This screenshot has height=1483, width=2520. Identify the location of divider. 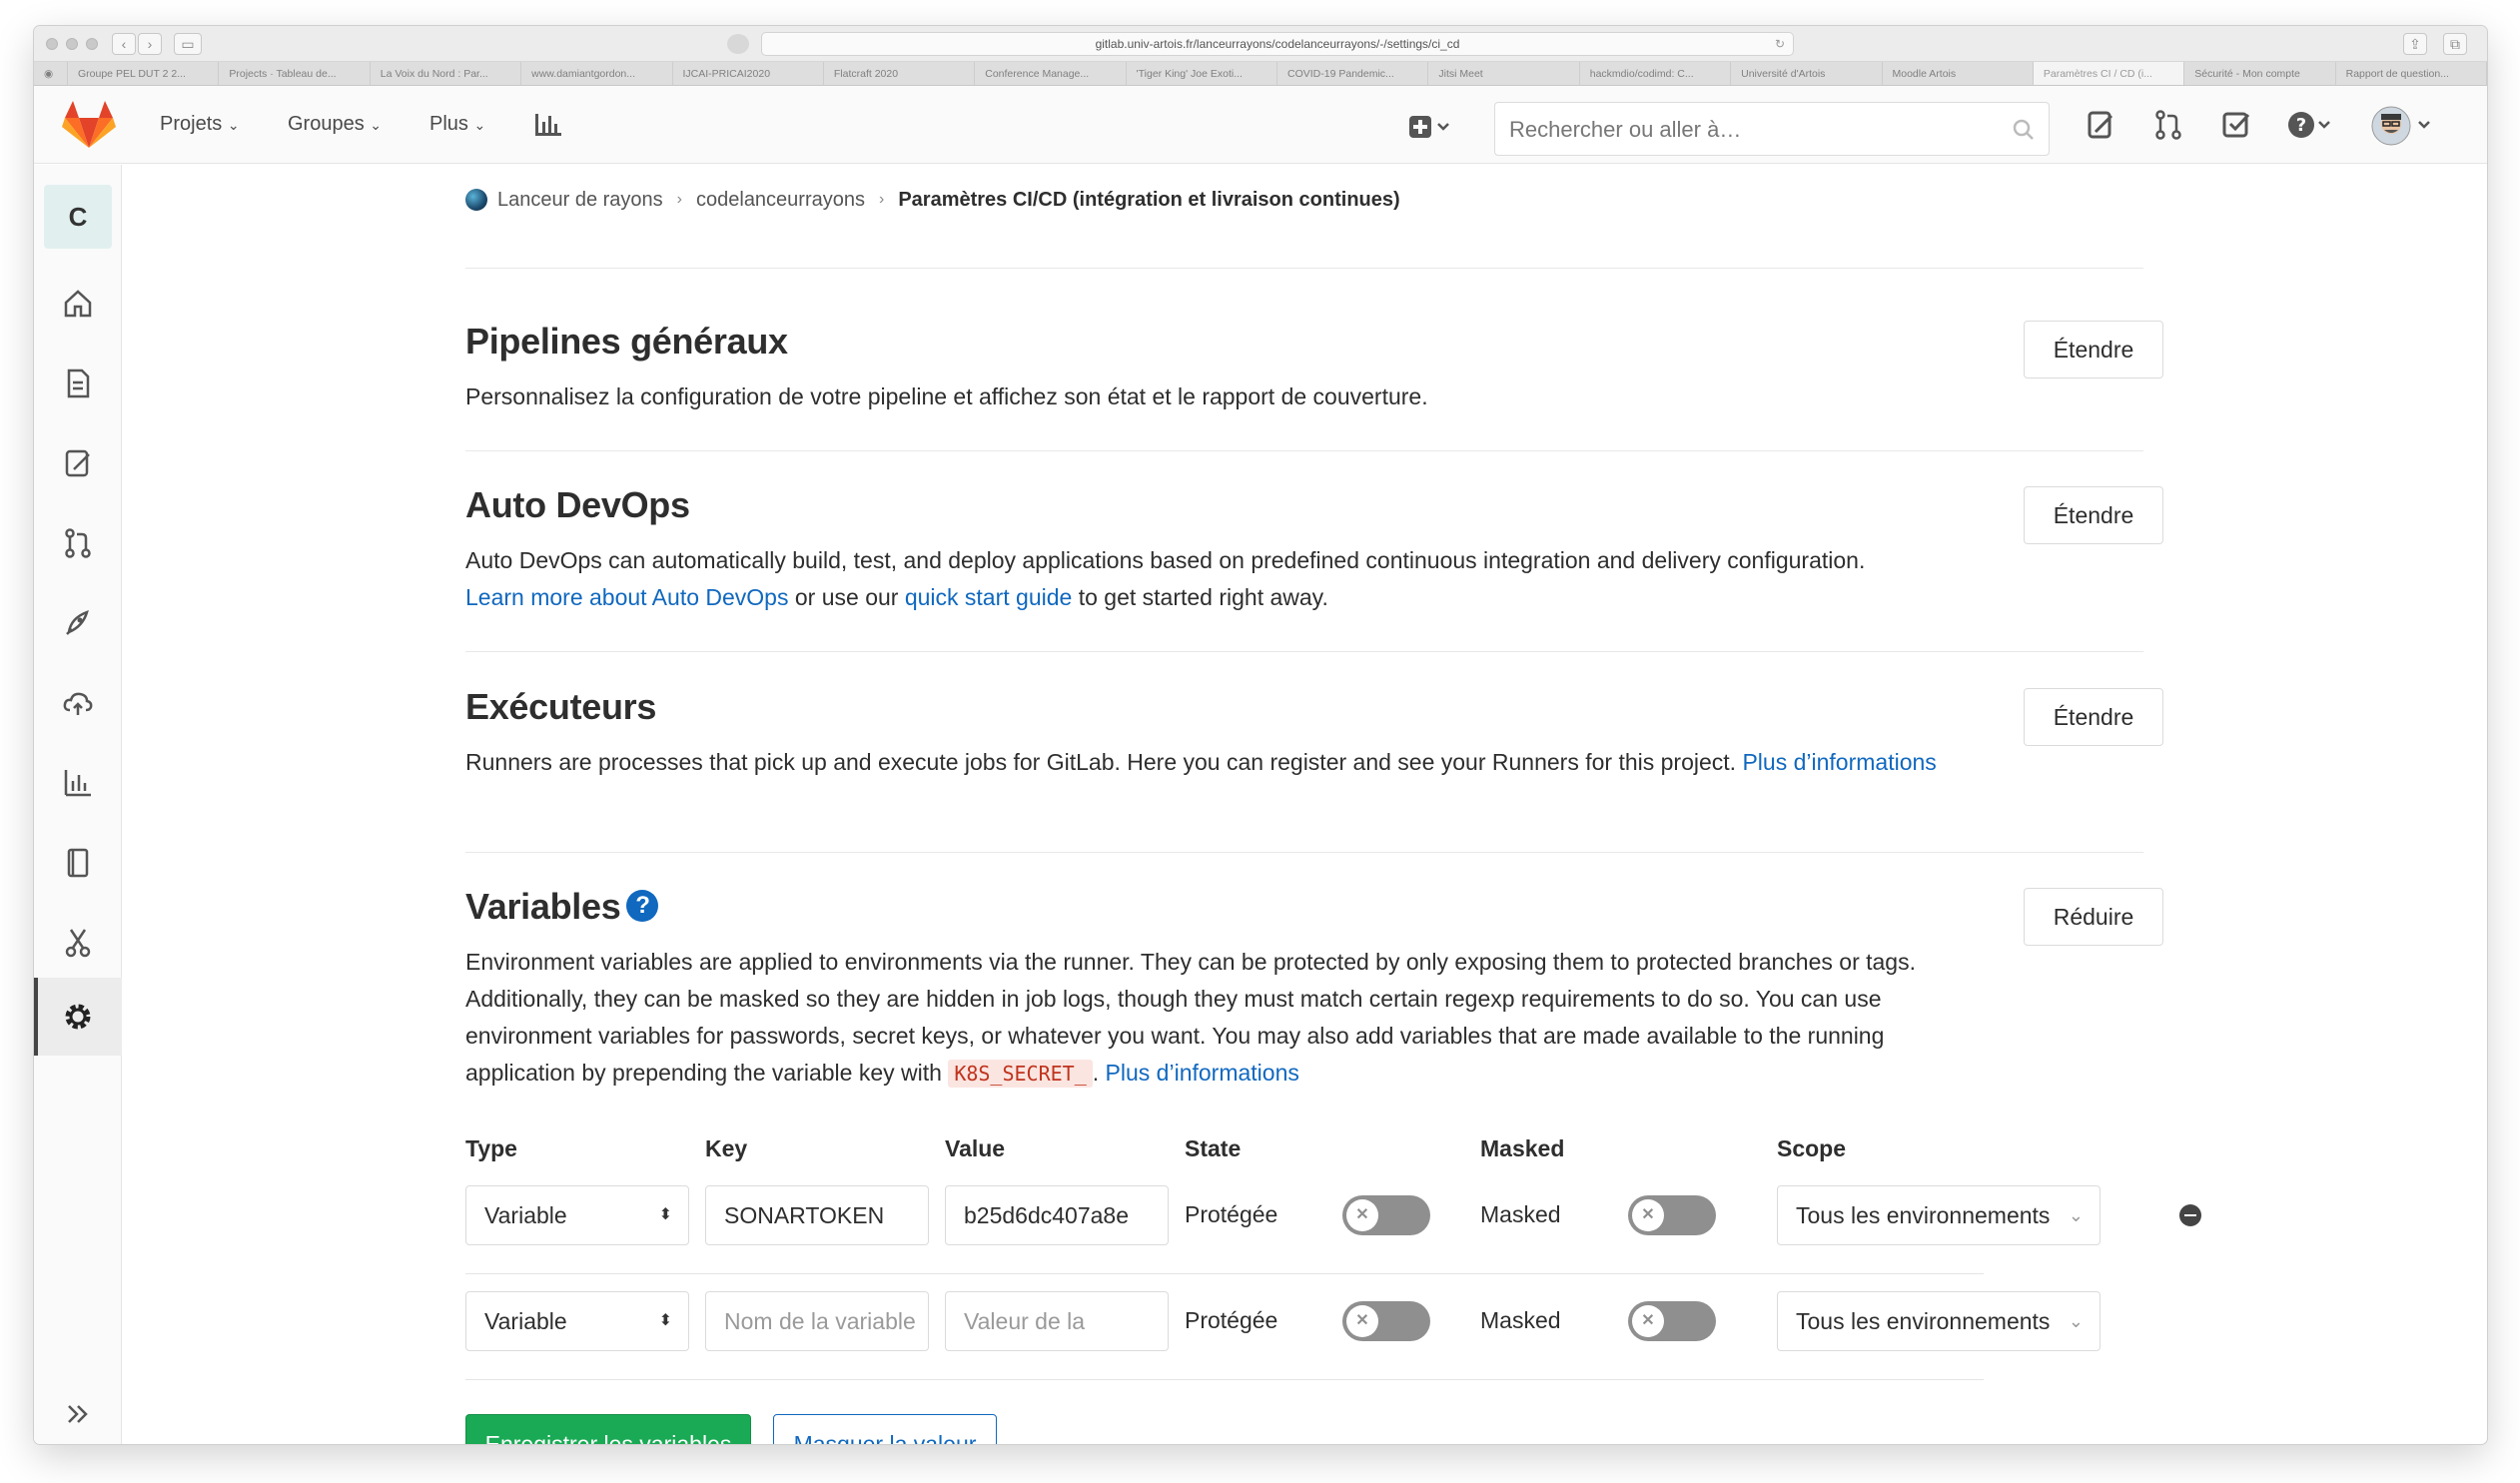
(1304, 268).